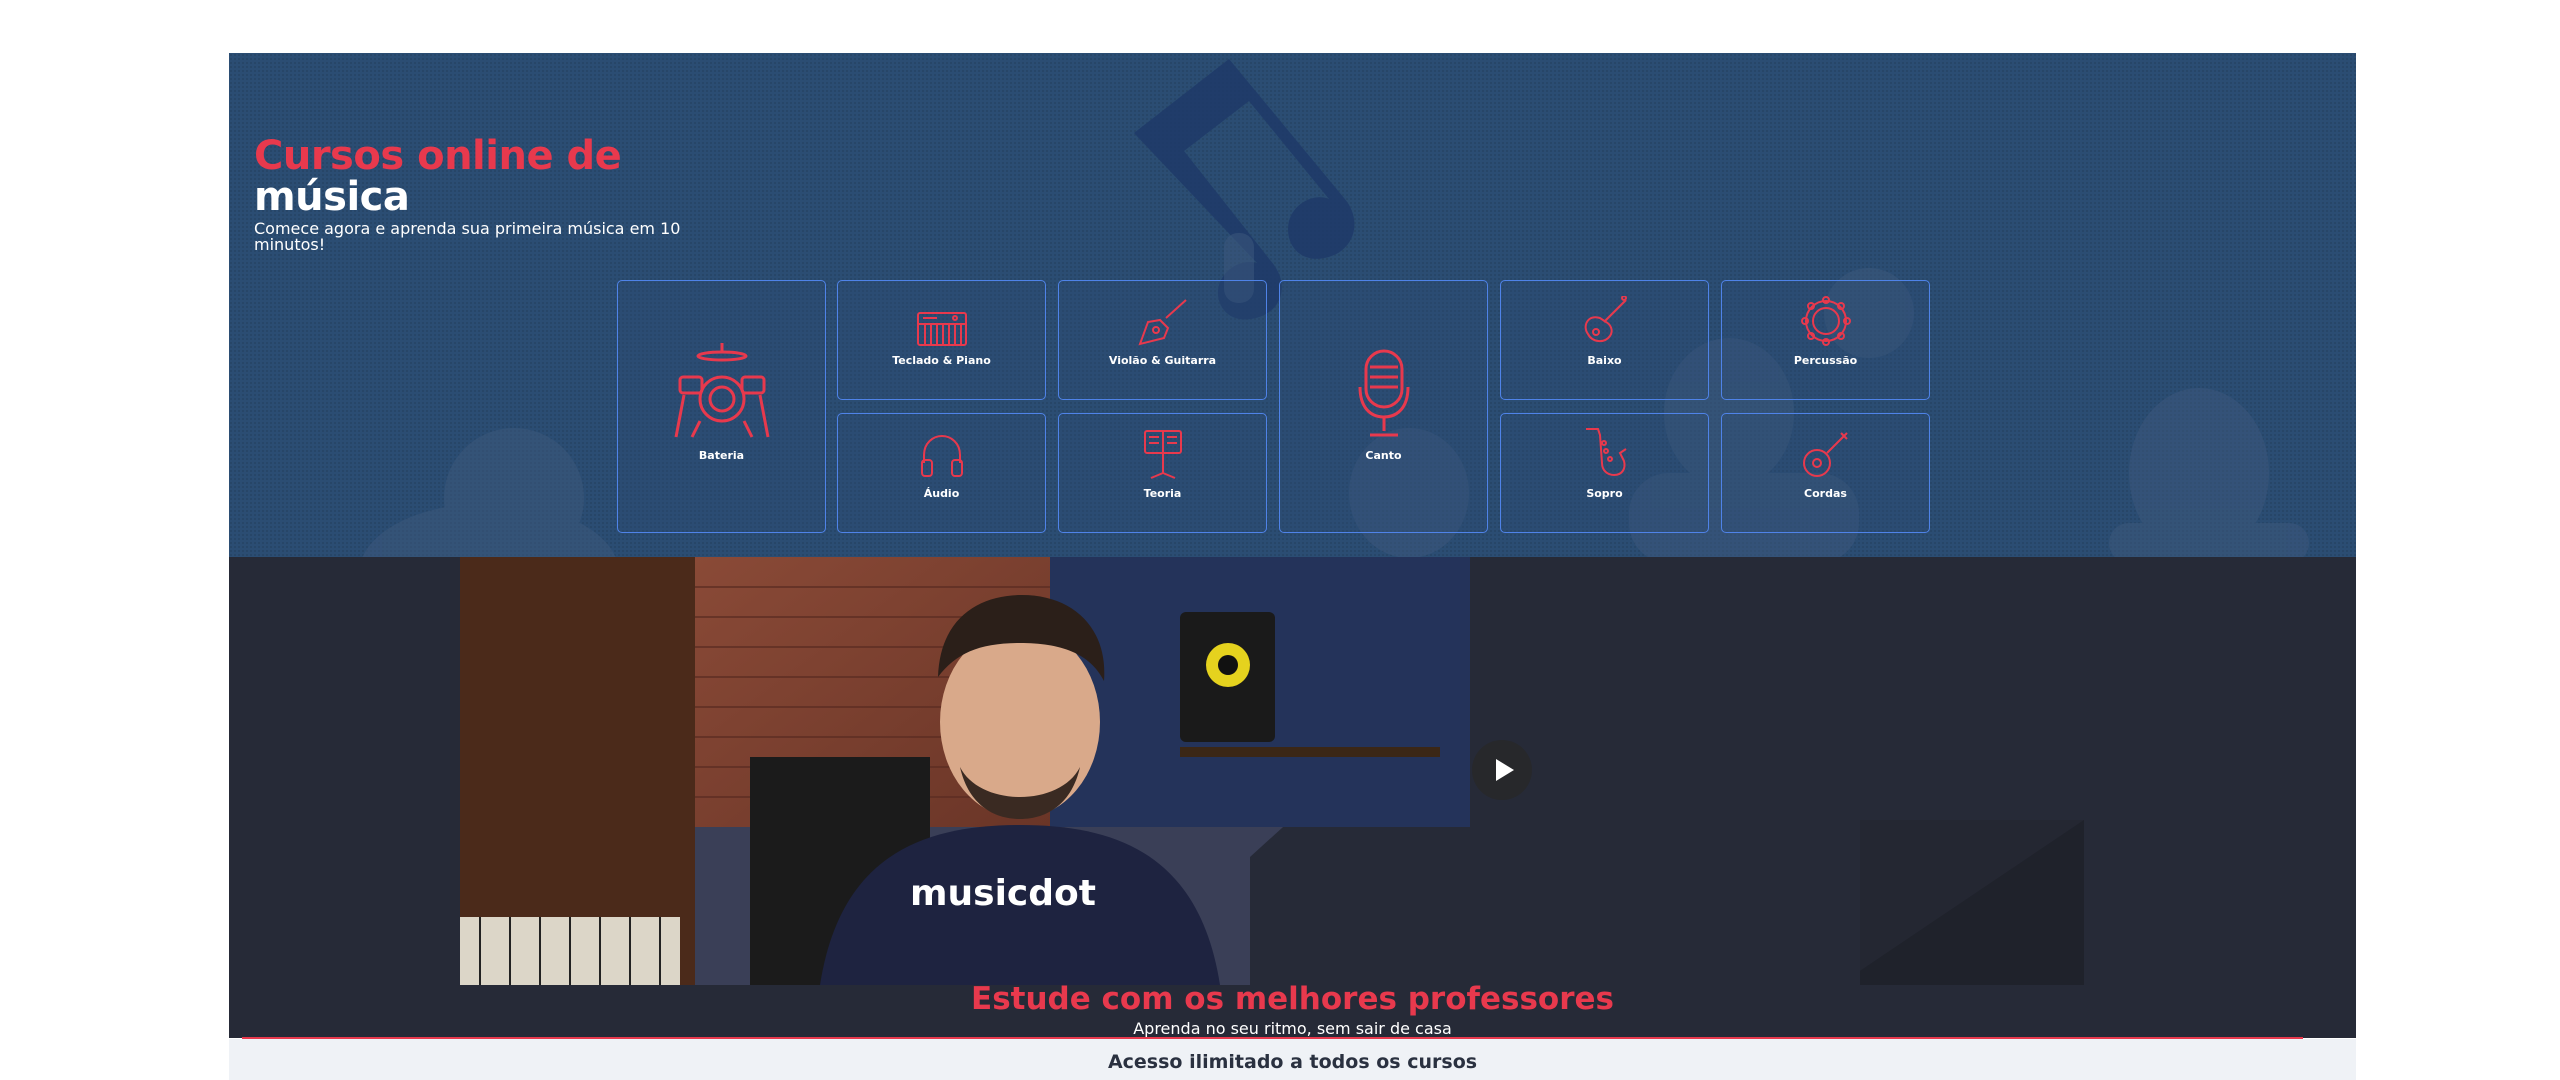 The width and height of the screenshot is (2560, 1080). Describe the element at coordinates (1505, 770) in the screenshot. I see `play-icon` at that location.